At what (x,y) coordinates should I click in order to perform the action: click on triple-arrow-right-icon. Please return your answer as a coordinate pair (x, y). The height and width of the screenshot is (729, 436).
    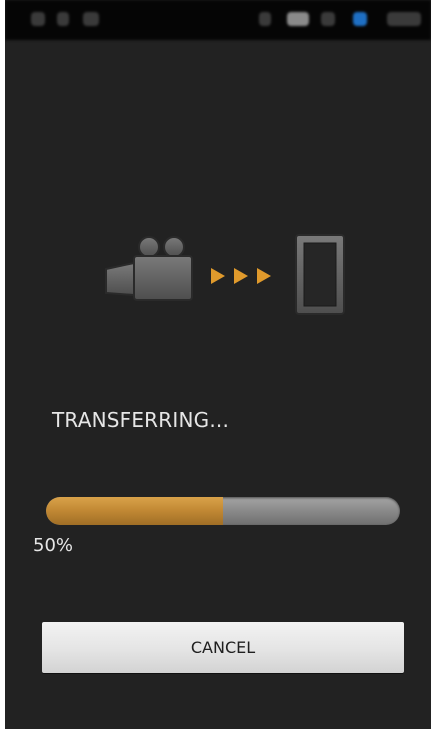
    Looking at the image, I should click on (241, 276).